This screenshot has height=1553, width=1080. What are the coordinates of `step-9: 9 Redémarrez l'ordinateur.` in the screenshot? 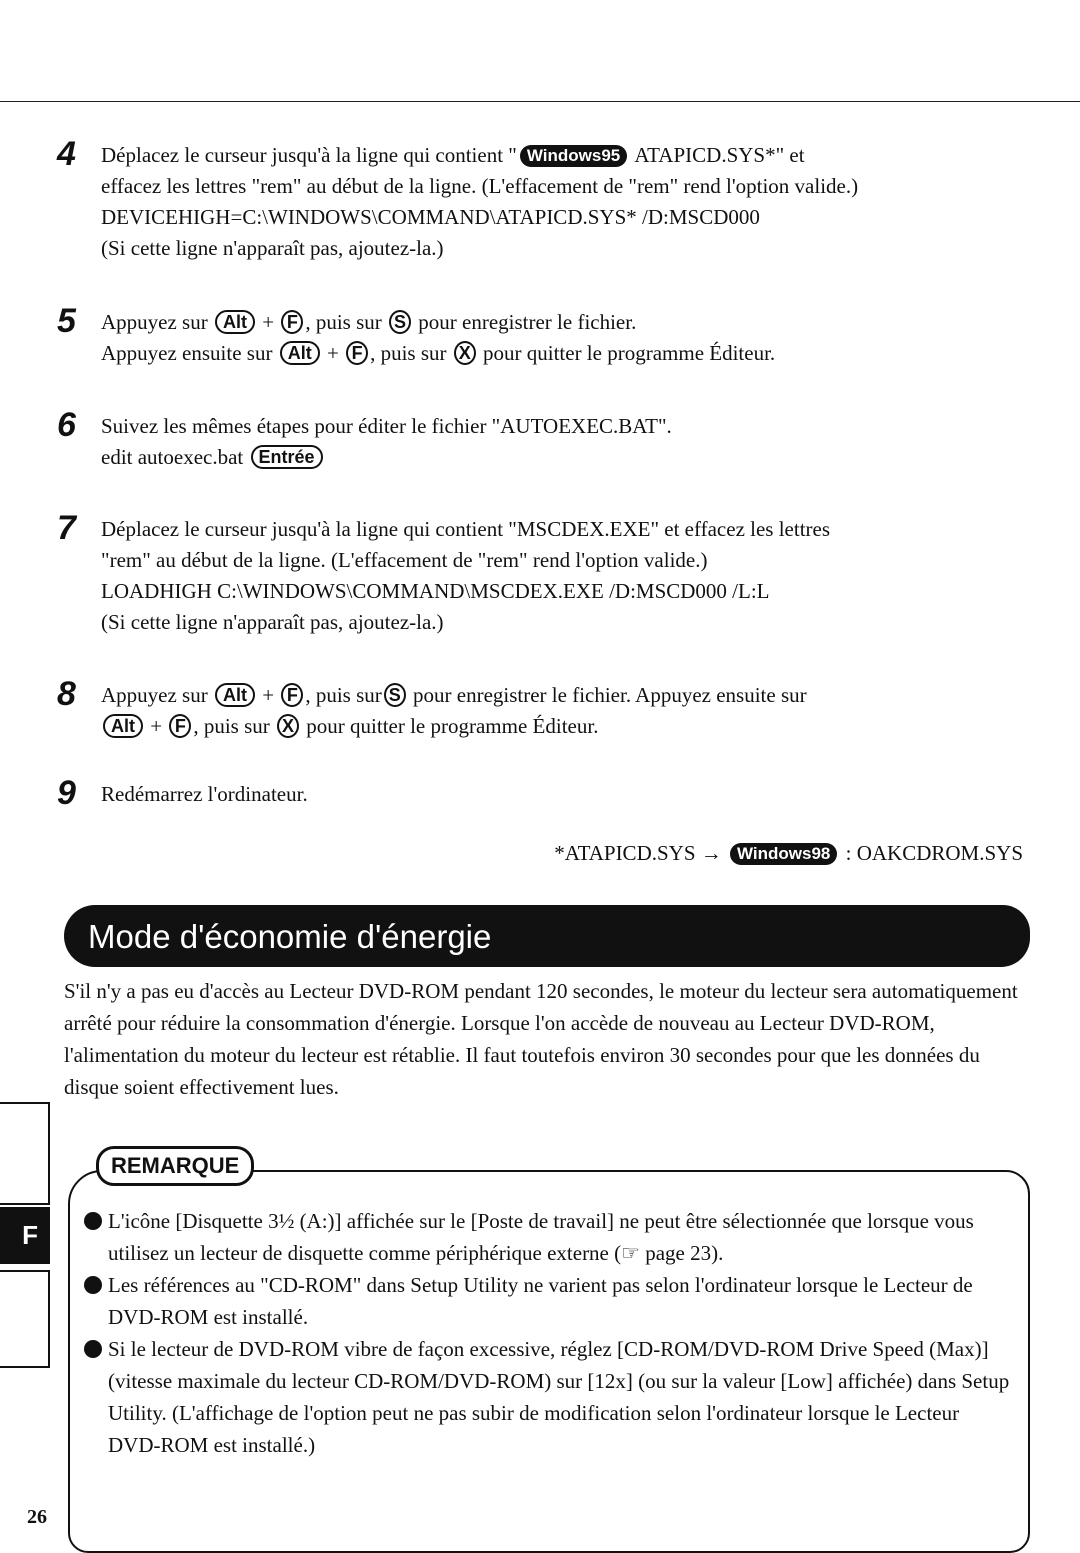 It's located at (182, 793).